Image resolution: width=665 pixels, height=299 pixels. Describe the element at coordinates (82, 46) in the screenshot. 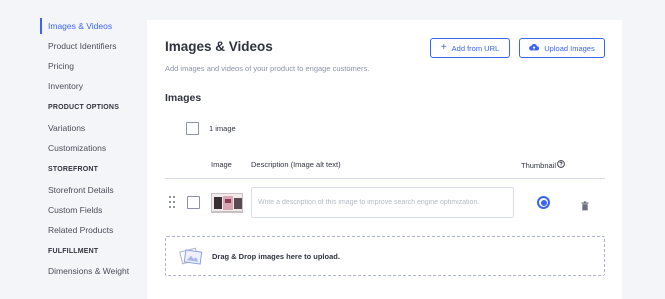

I see `sidebar-item-product-identifiers: Product Identifiers` at that location.